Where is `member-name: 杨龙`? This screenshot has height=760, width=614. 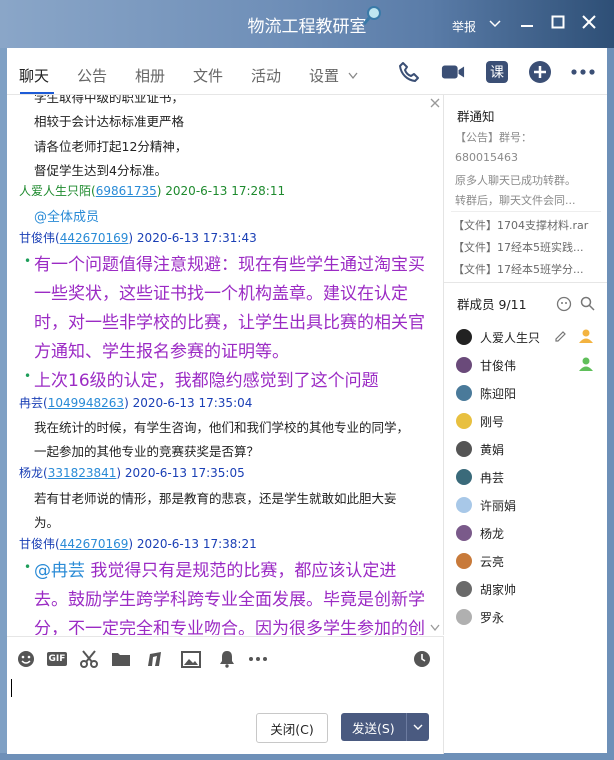 member-name: 杨龙 is located at coordinates (492, 533).